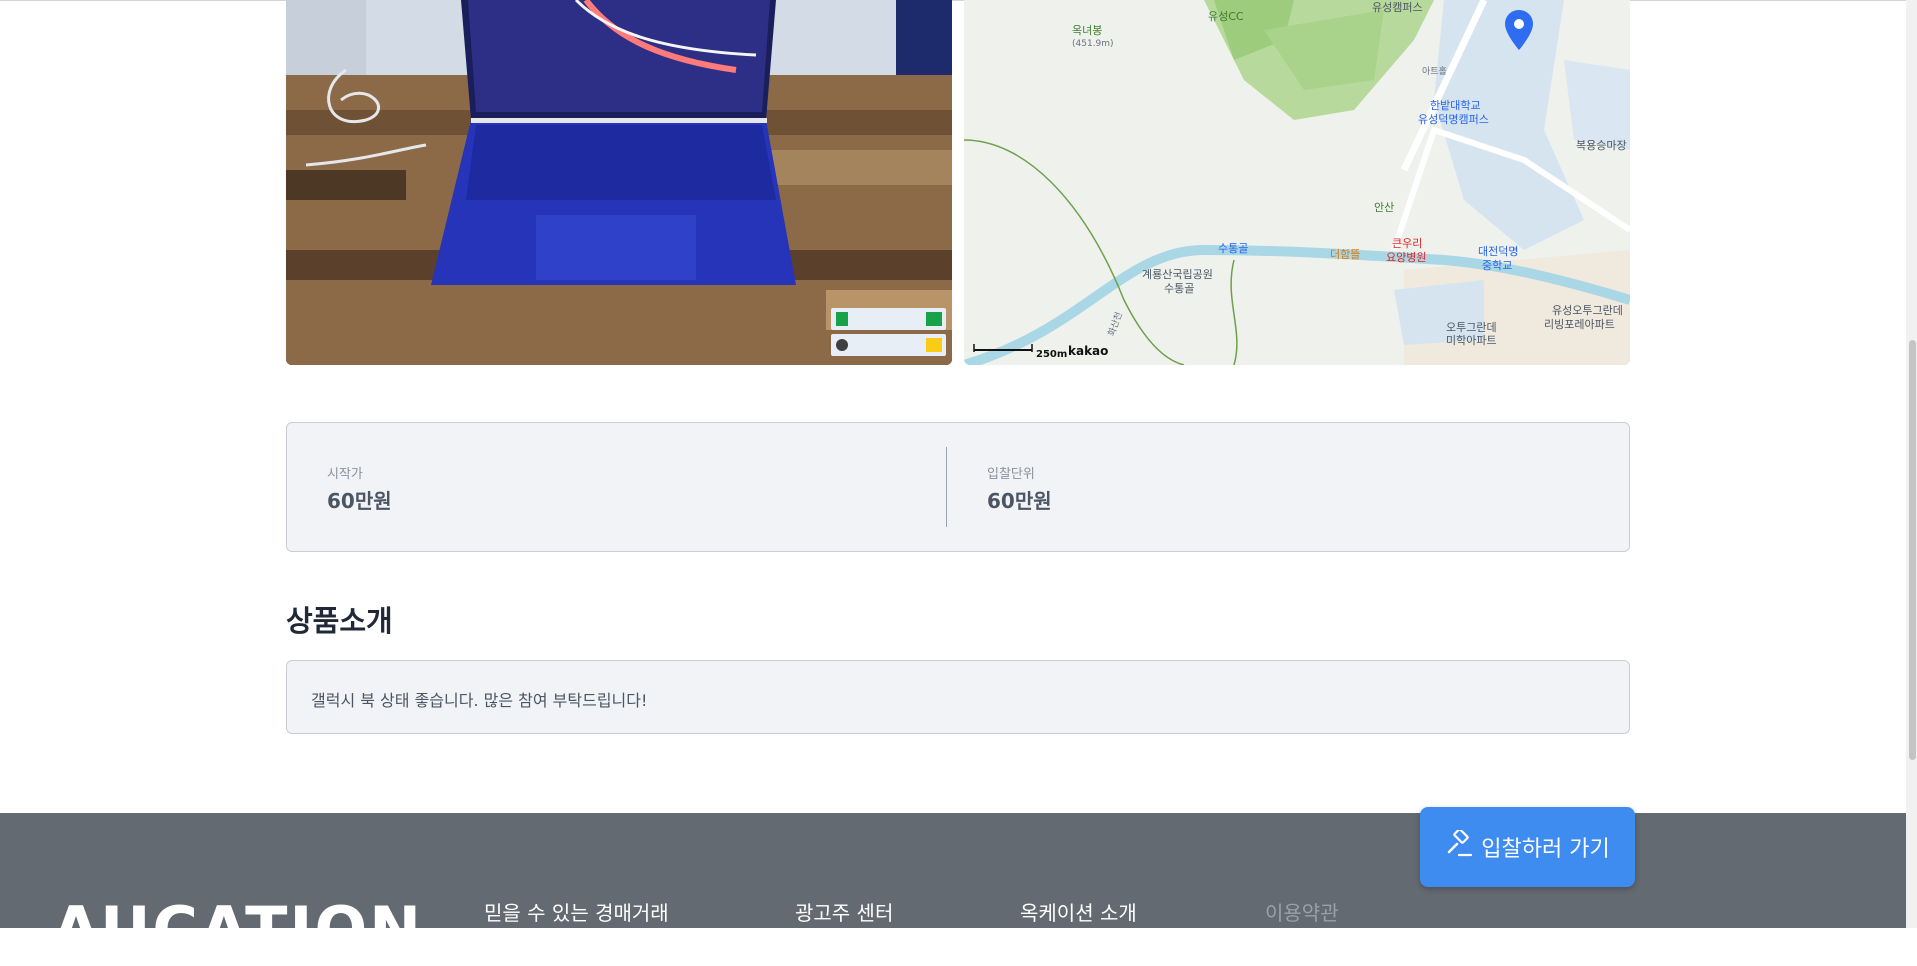  What do you see at coordinates (1471, 340) in the screenshot?
I see `map-label: 미학아파트` at bounding box center [1471, 340].